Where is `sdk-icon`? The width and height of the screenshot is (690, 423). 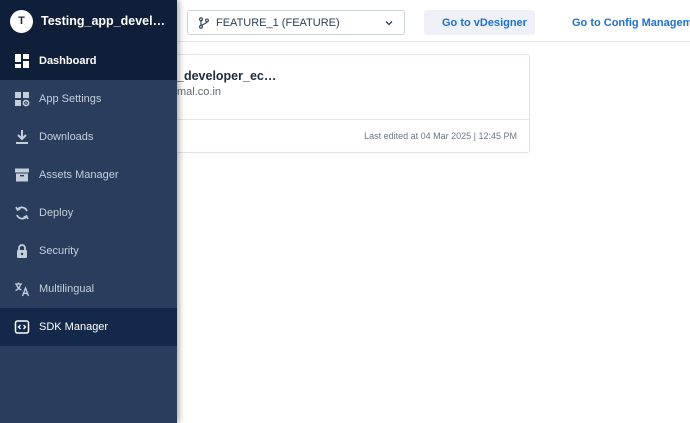
sdk-icon is located at coordinates (22, 327).